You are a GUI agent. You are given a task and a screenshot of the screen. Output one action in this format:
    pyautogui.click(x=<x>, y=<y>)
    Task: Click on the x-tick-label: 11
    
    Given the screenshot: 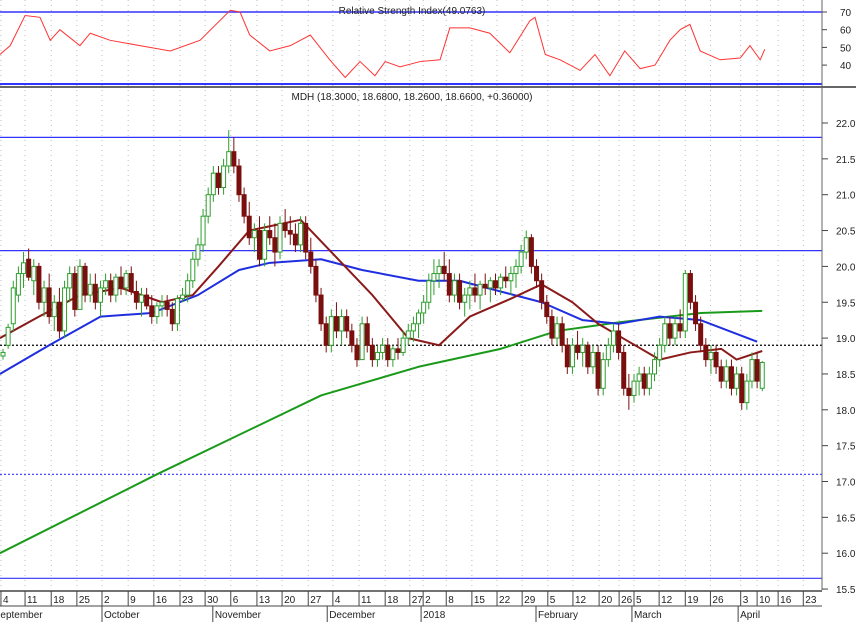 What is the action you would take?
    pyautogui.click(x=366, y=600)
    